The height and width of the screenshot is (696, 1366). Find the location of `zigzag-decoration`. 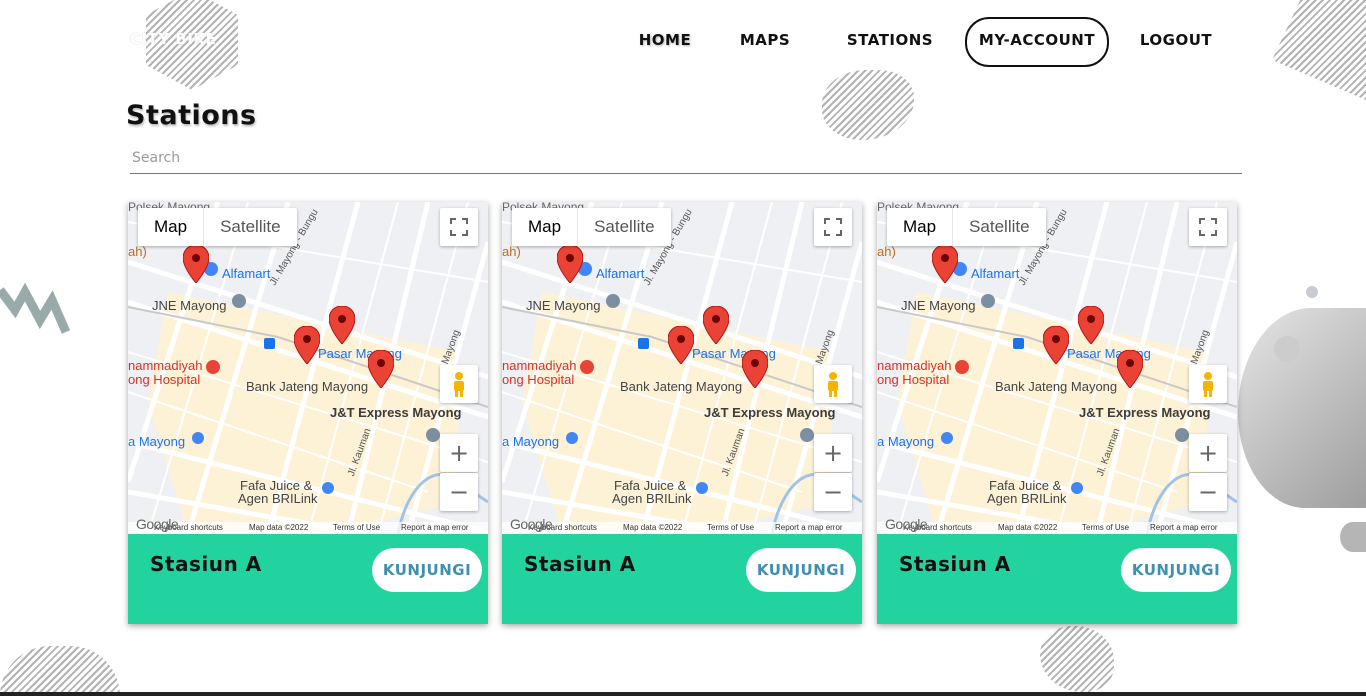

zigzag-decoration is located at coordinates (40, 317).